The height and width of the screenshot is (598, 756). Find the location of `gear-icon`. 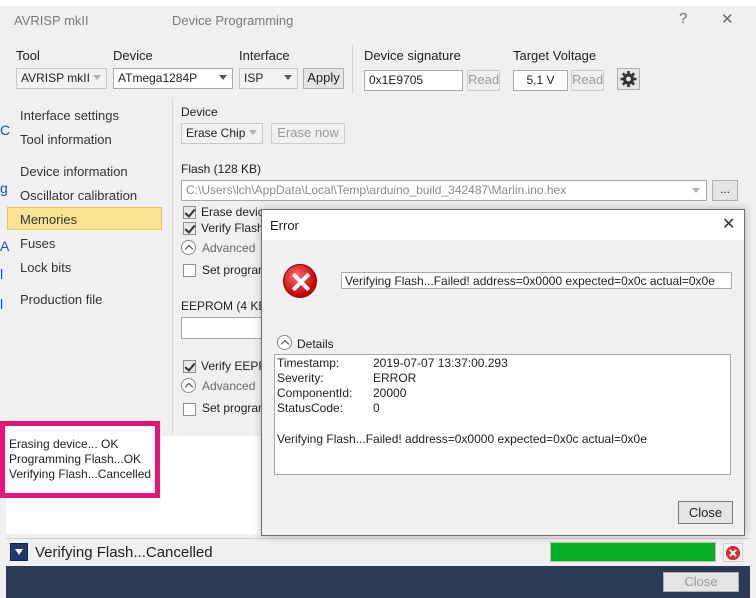

gear-icon is located at coordinates (628, 79).